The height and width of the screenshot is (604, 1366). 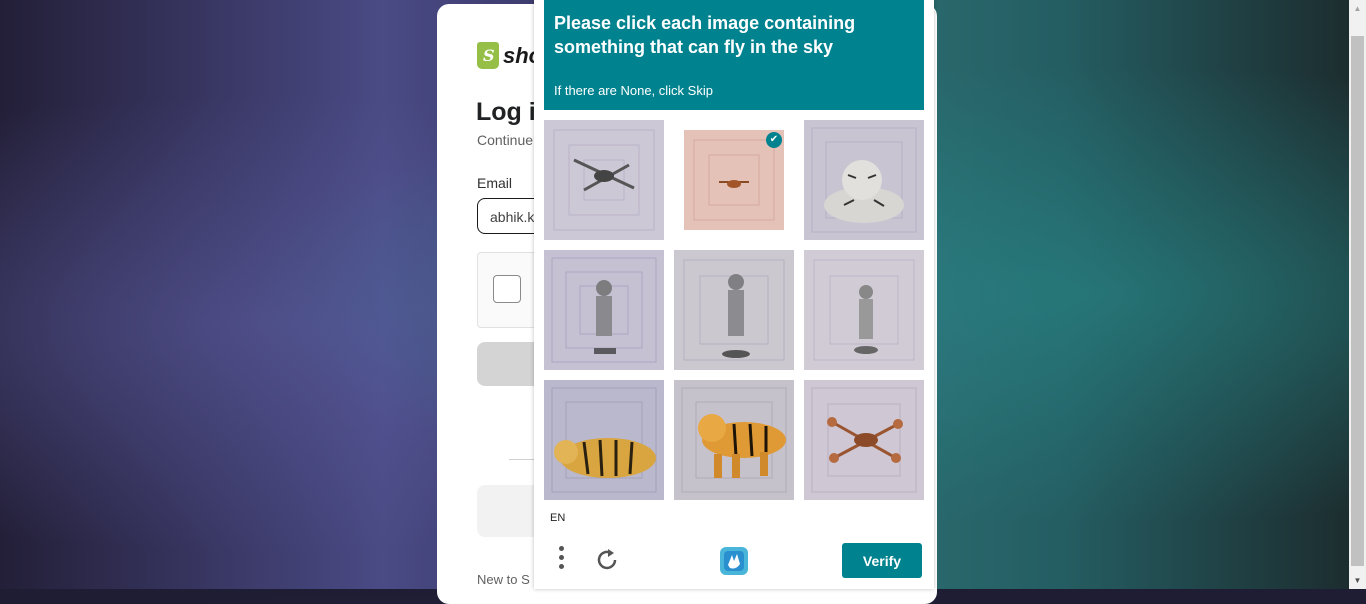 I want to click on scroll-down-arrow-icon: ▼, so click(x=1357, y=580).